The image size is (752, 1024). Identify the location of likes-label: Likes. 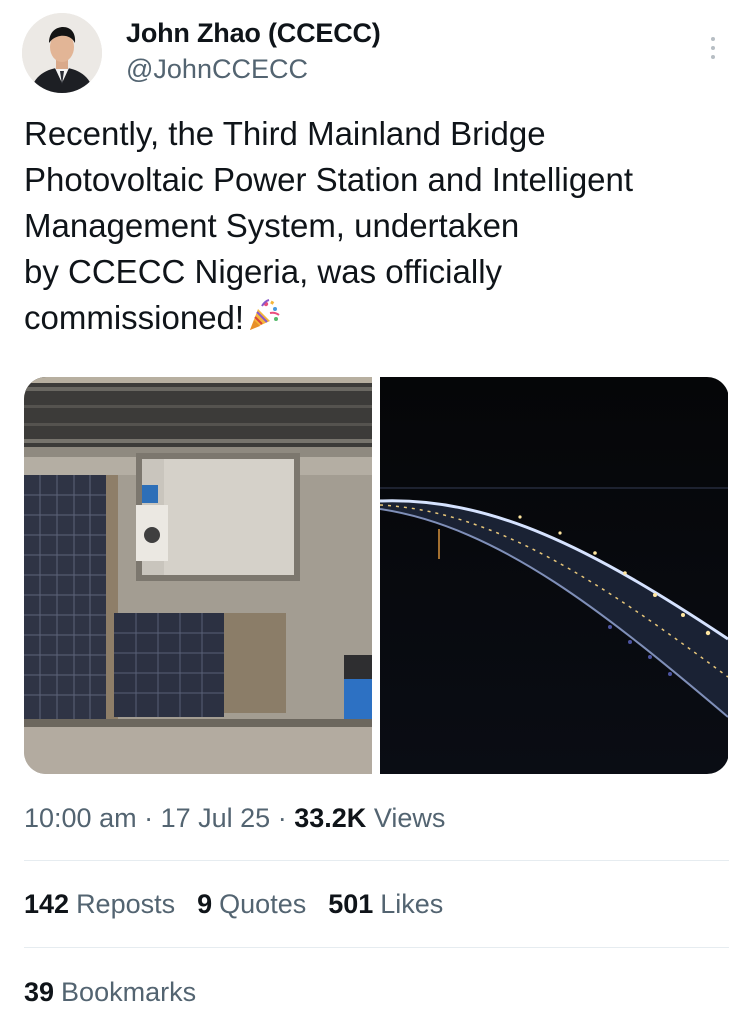
(412, 904).